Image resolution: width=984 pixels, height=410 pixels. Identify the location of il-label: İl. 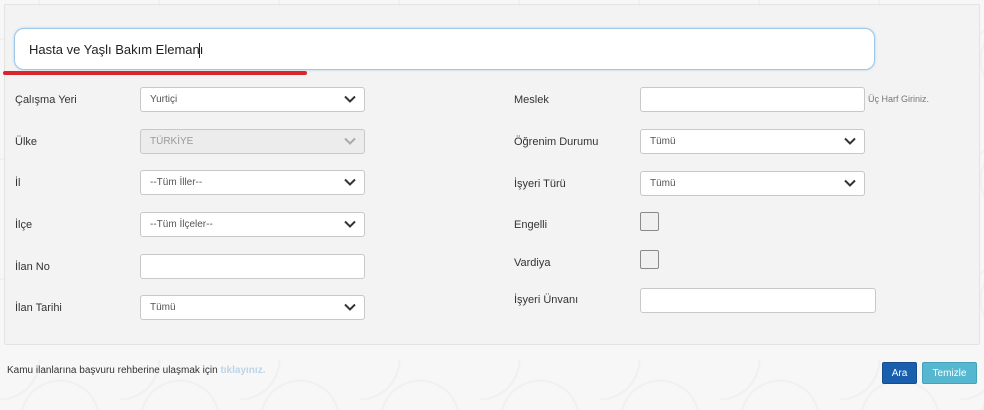
(18, 183).